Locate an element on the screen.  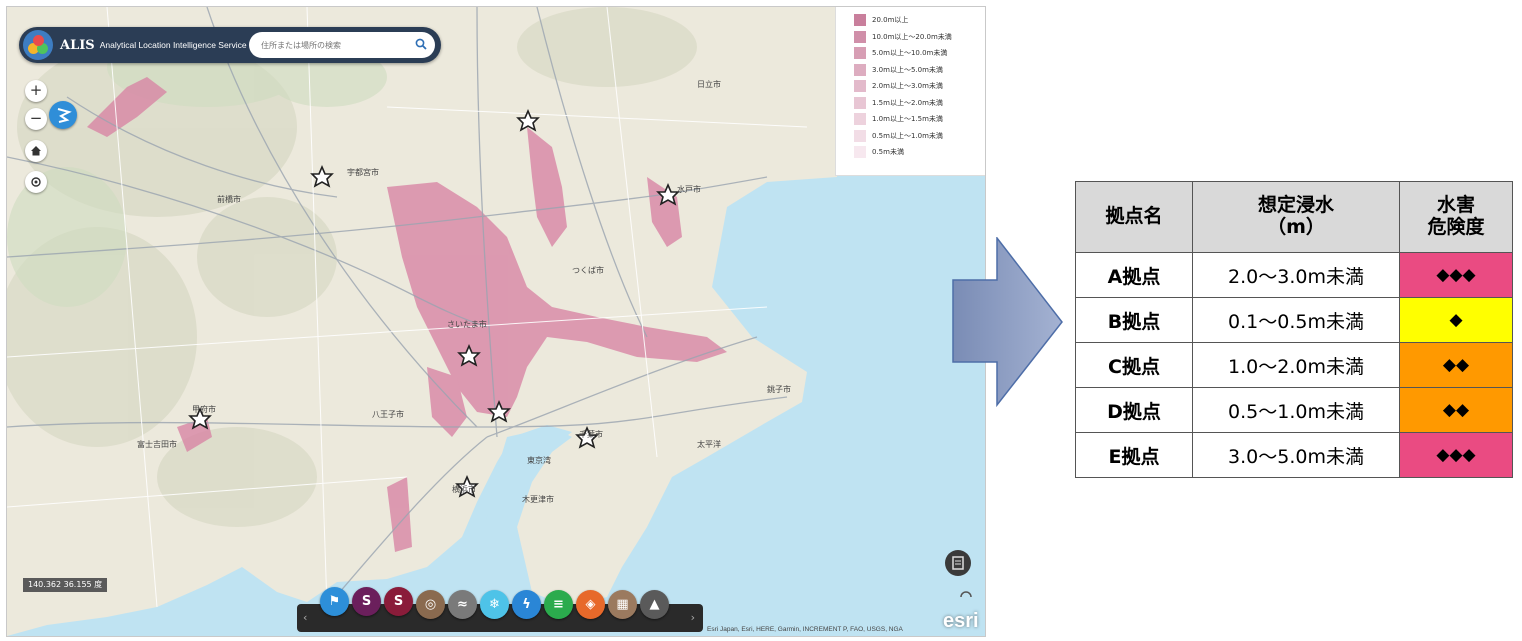
header-flood-risk: 水害 危険度 is located at coordinates (1456, 217).